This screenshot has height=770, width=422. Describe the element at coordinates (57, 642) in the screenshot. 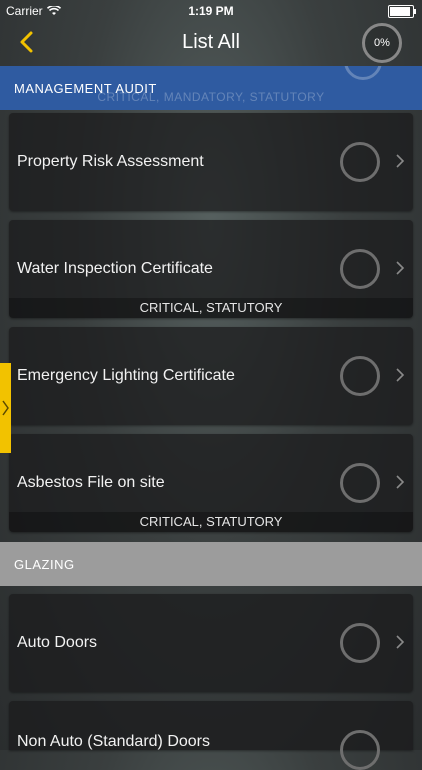

I see `list-item-title: Auto Doors` at that location.